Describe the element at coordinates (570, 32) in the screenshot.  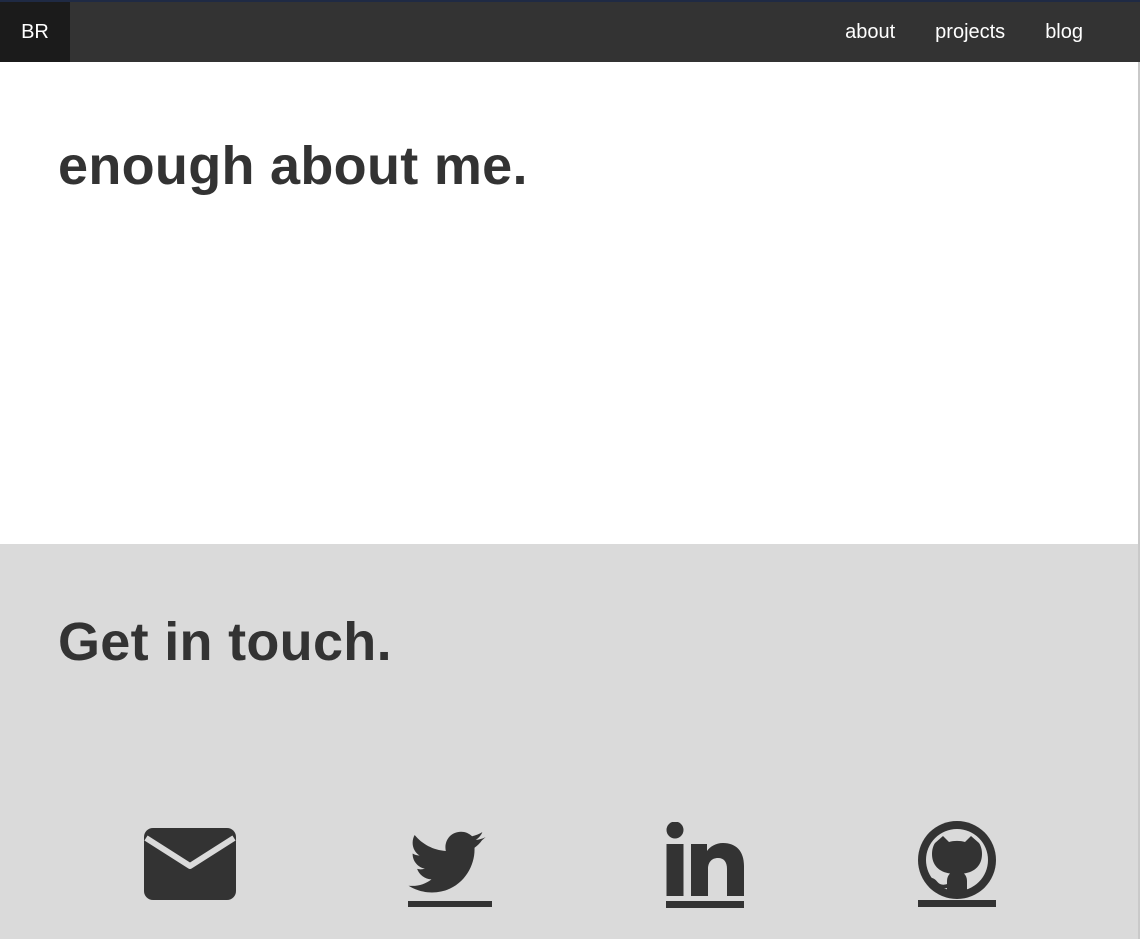
I see `navbar: BR about projects blog` at that location.